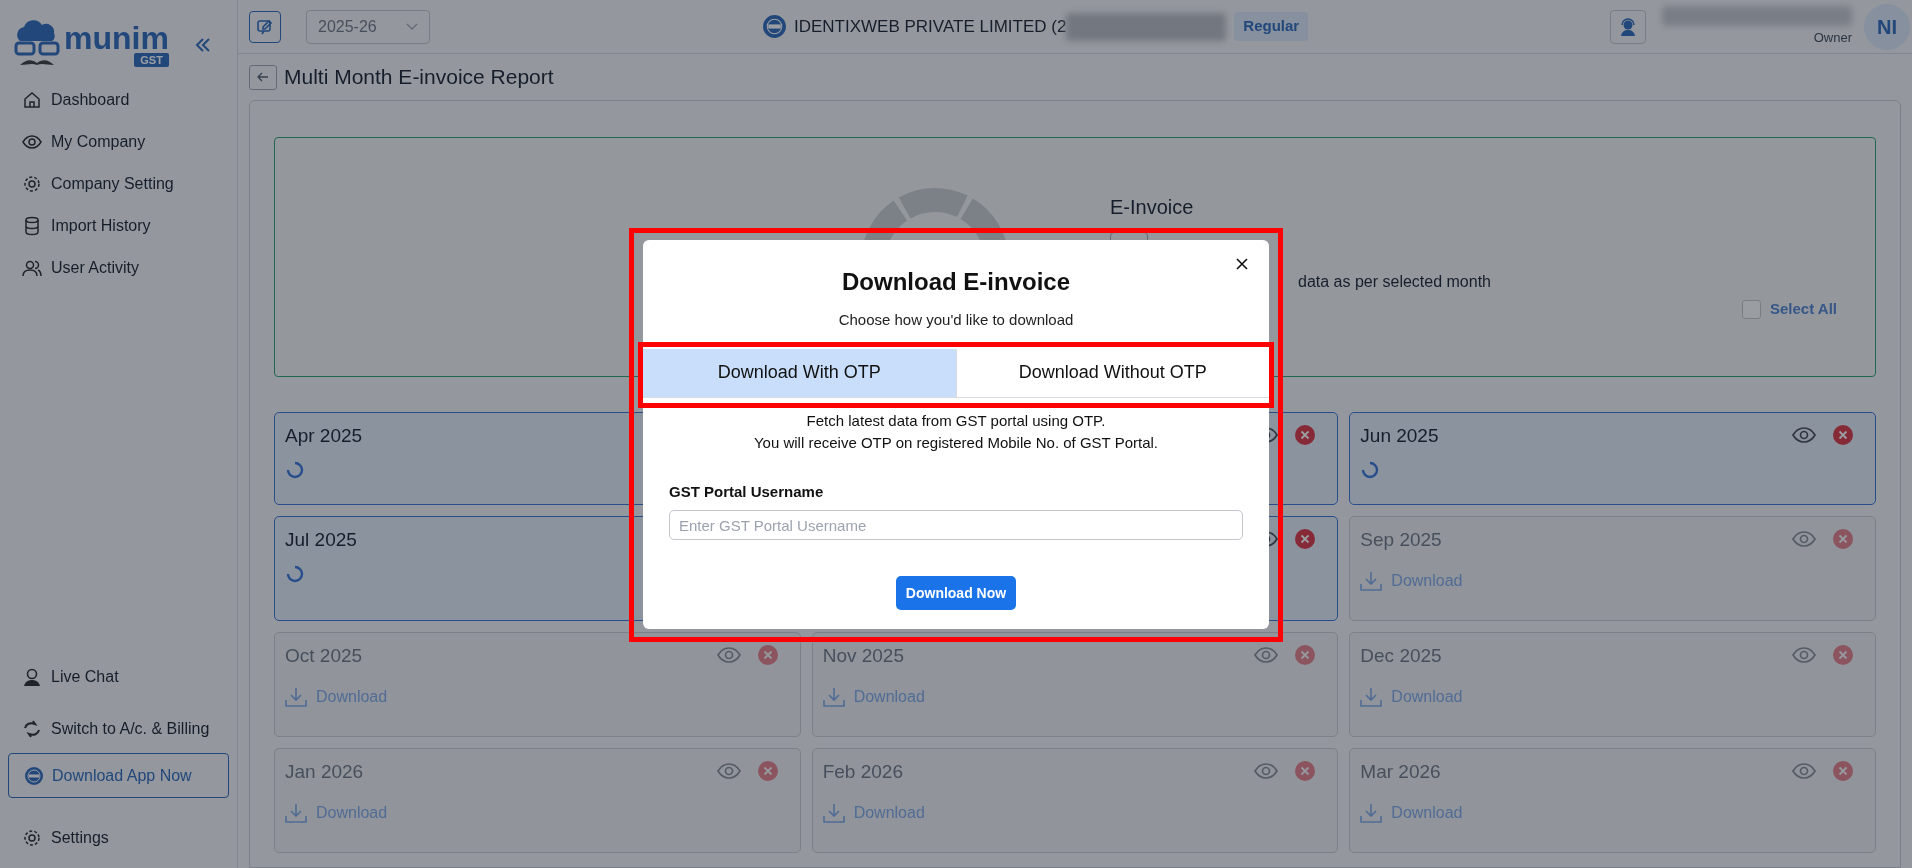  What do you see at coordinates (1832, 37) in the screenshot?
I see `user-role: Owner` at bounding box center [1832, 37].